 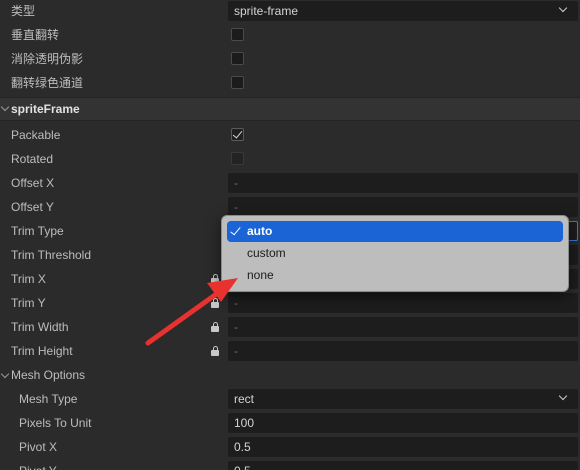 What do you see at coordinates (290, 159) in the screenshot?
I see `rotated-row: Rotated` at bounding box center [290, 159].